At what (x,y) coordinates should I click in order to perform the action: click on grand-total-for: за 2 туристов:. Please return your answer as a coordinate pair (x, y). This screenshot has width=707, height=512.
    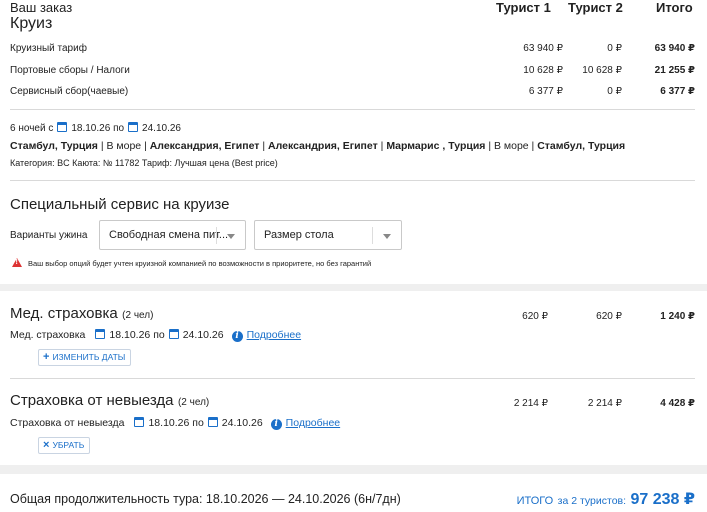
    Looking at the image, I should click on (592, 501).